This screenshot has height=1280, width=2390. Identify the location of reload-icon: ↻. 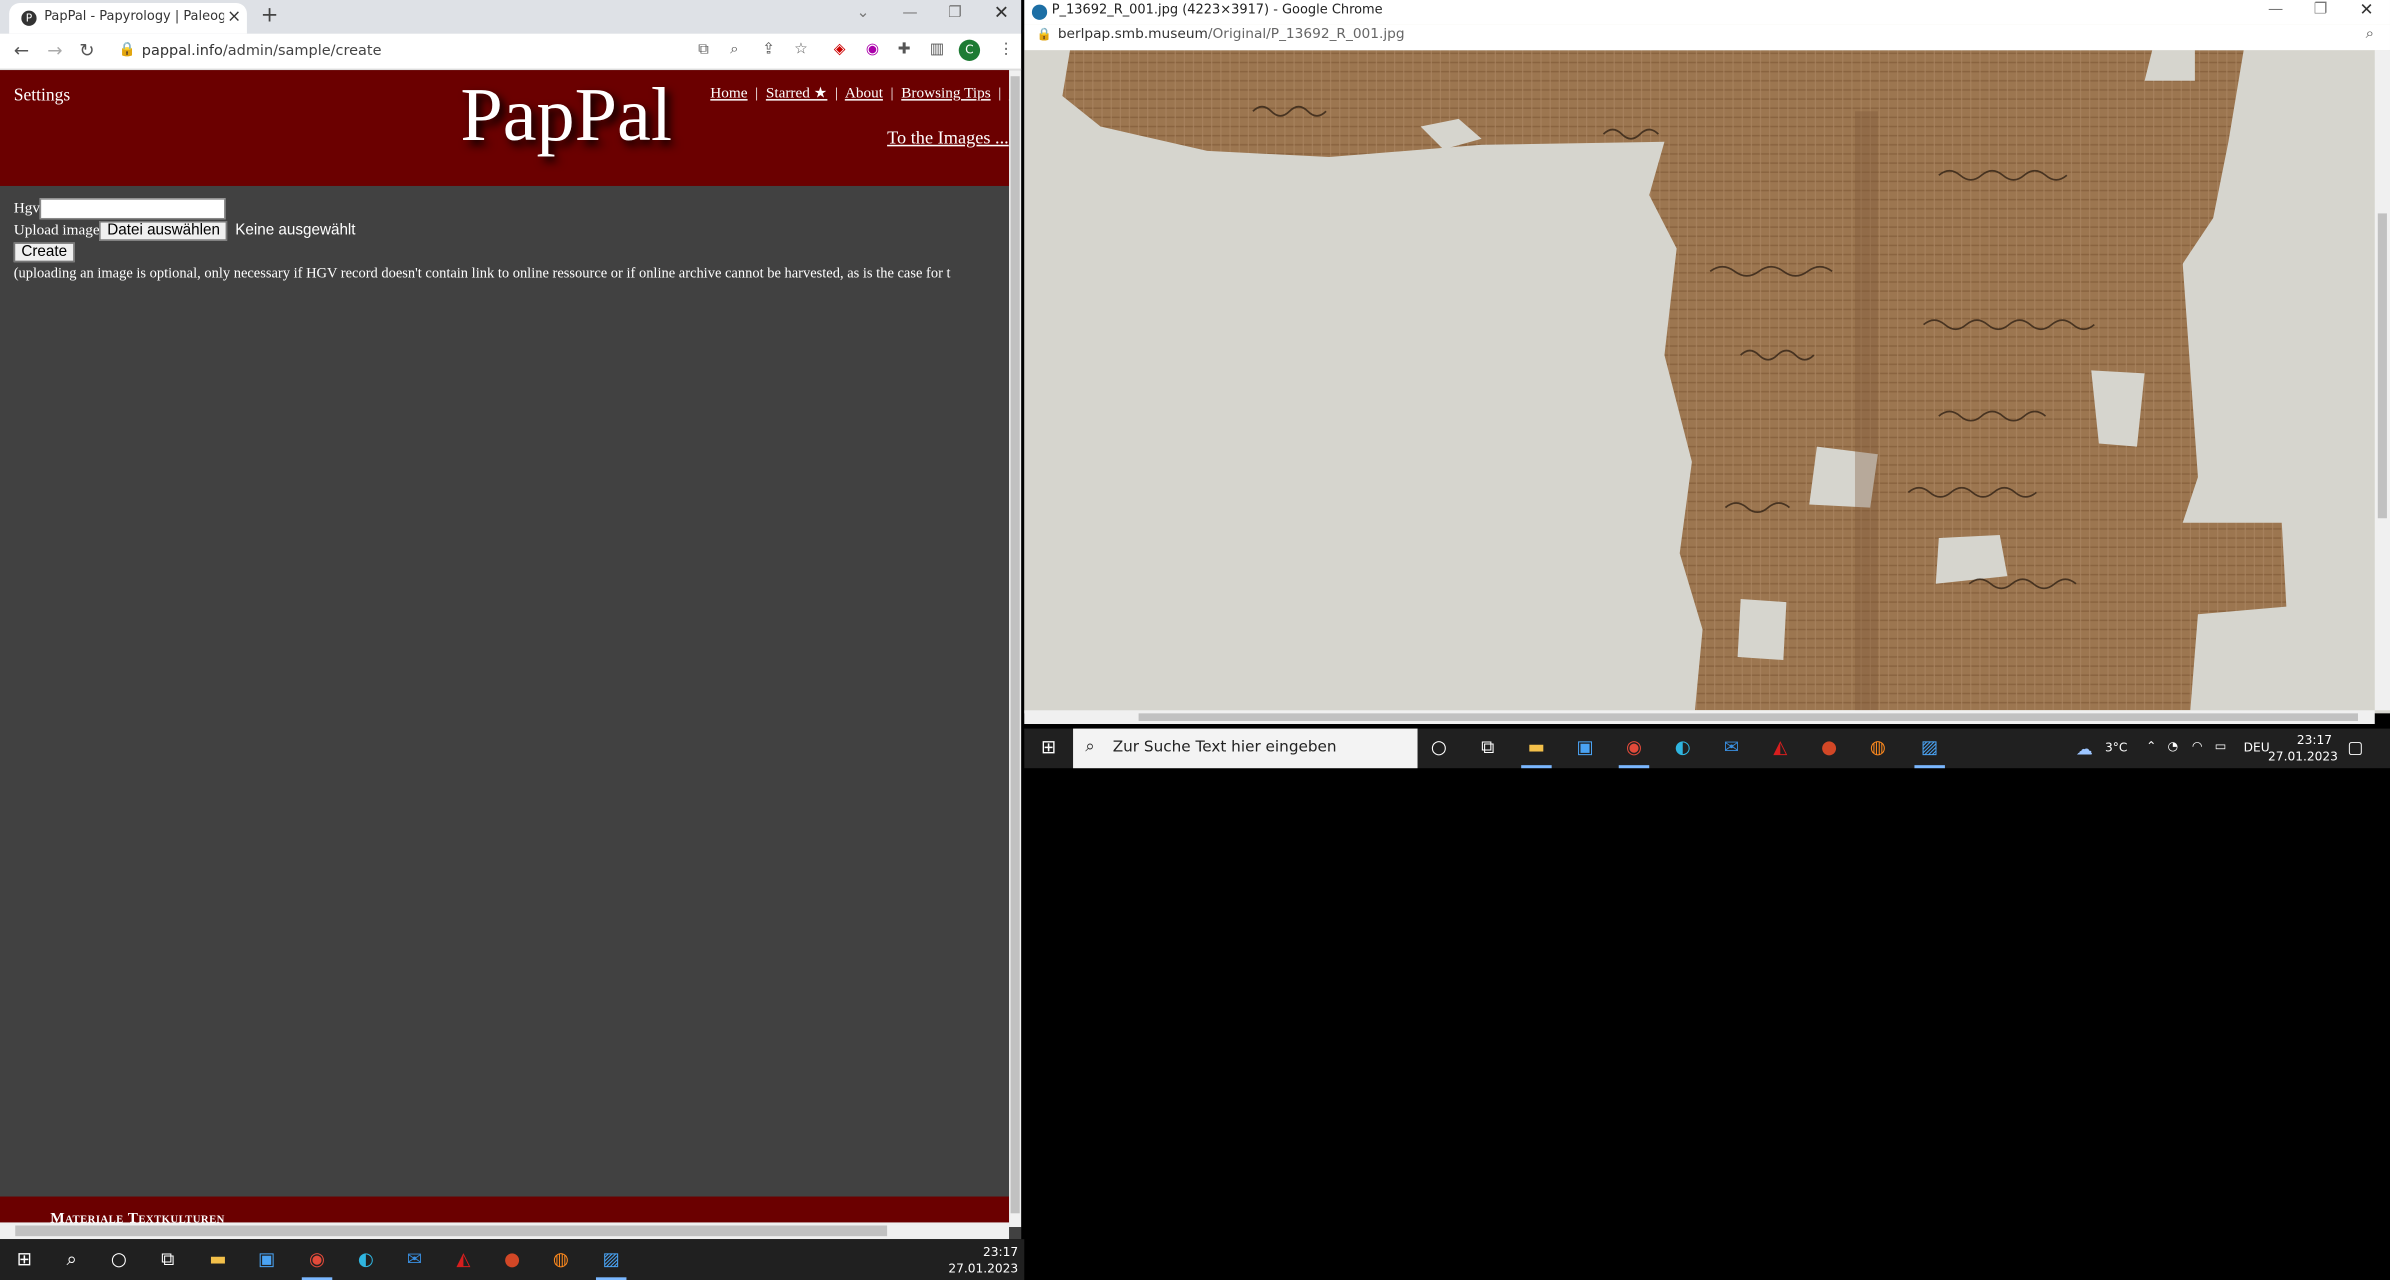
(86, 50).